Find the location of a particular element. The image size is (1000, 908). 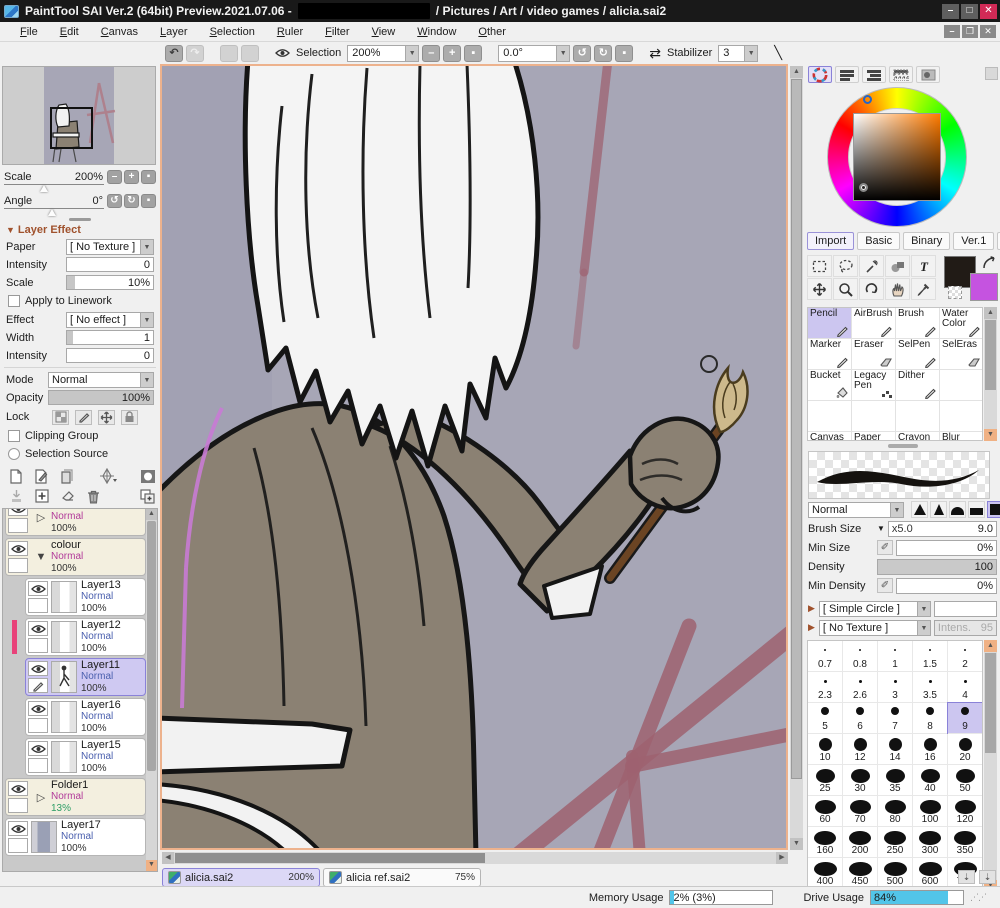

scrollbar-thumb is located at coordinates (796, 429).